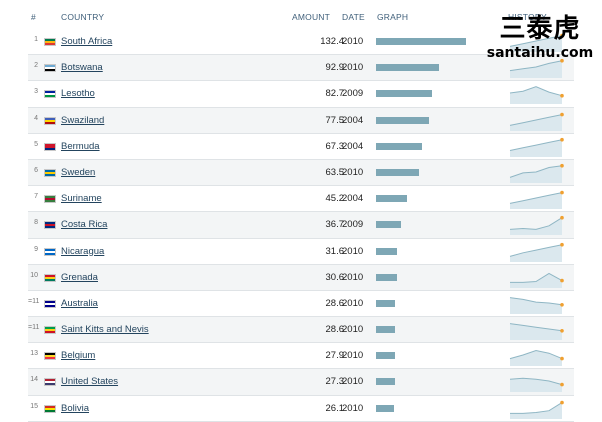  What do you see at coordinates (36, 66) in the screenshot?
I see `row-rank: 2` at bounding box center [36, 66].